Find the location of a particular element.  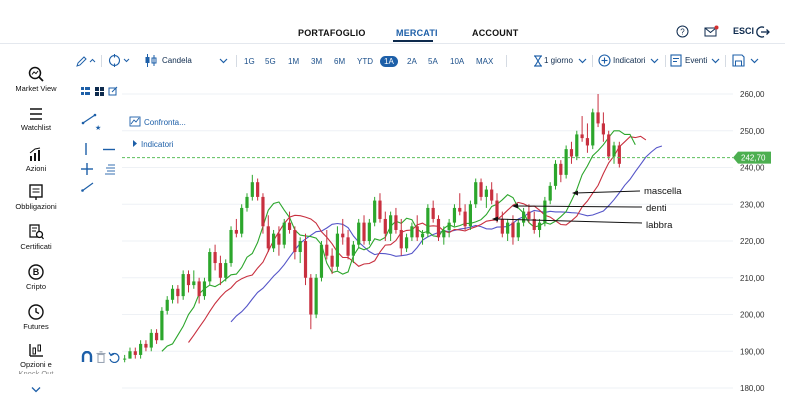

indicators-toggle-label: Indicatori is located at coordinates (157, 144).